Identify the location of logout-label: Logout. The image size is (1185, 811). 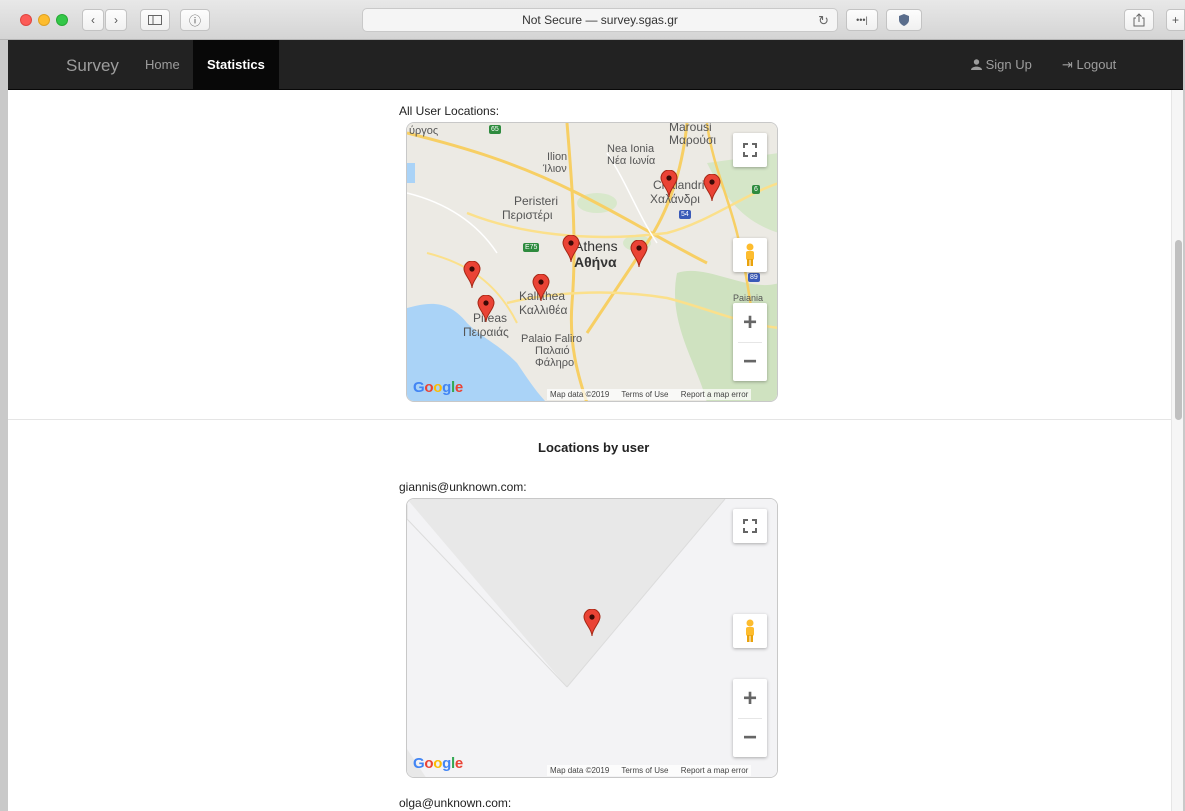
(1096, 64).